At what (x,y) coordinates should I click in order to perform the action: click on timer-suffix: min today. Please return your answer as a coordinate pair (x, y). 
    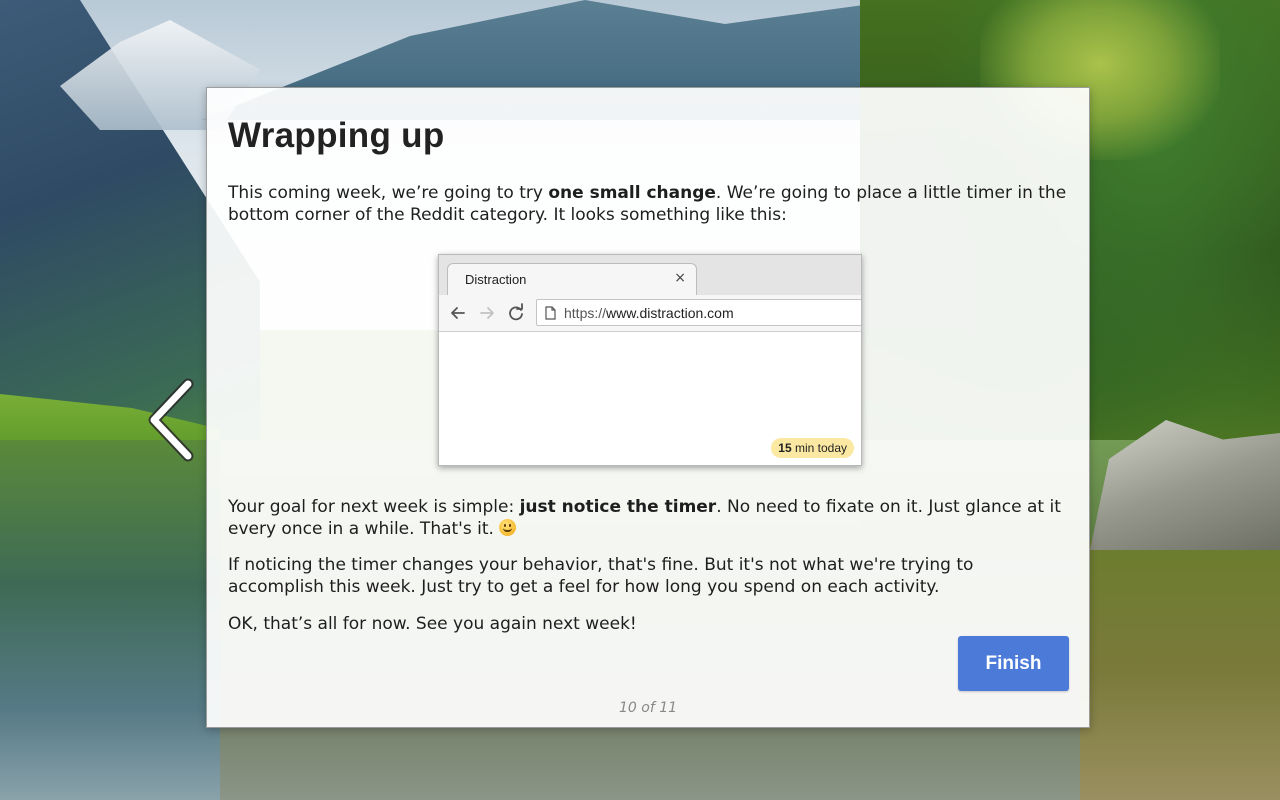
    Looking at the image, I should click on (819, 448).